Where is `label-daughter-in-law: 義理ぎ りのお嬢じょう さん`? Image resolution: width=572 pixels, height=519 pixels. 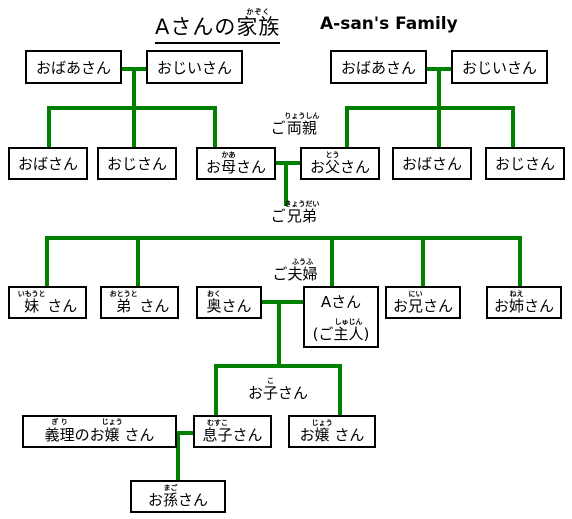
label-daughter-in-law: 義理ぎ りのお嬢じょう さん is located at coordinates (99, 431).